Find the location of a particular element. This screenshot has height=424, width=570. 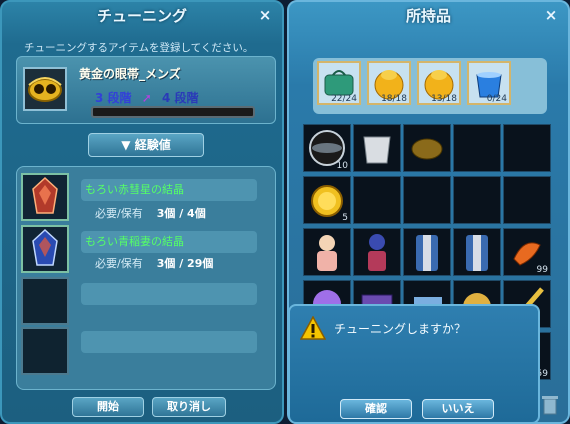

bag-count-3: 13/18 is located at coordinates (444, 99).